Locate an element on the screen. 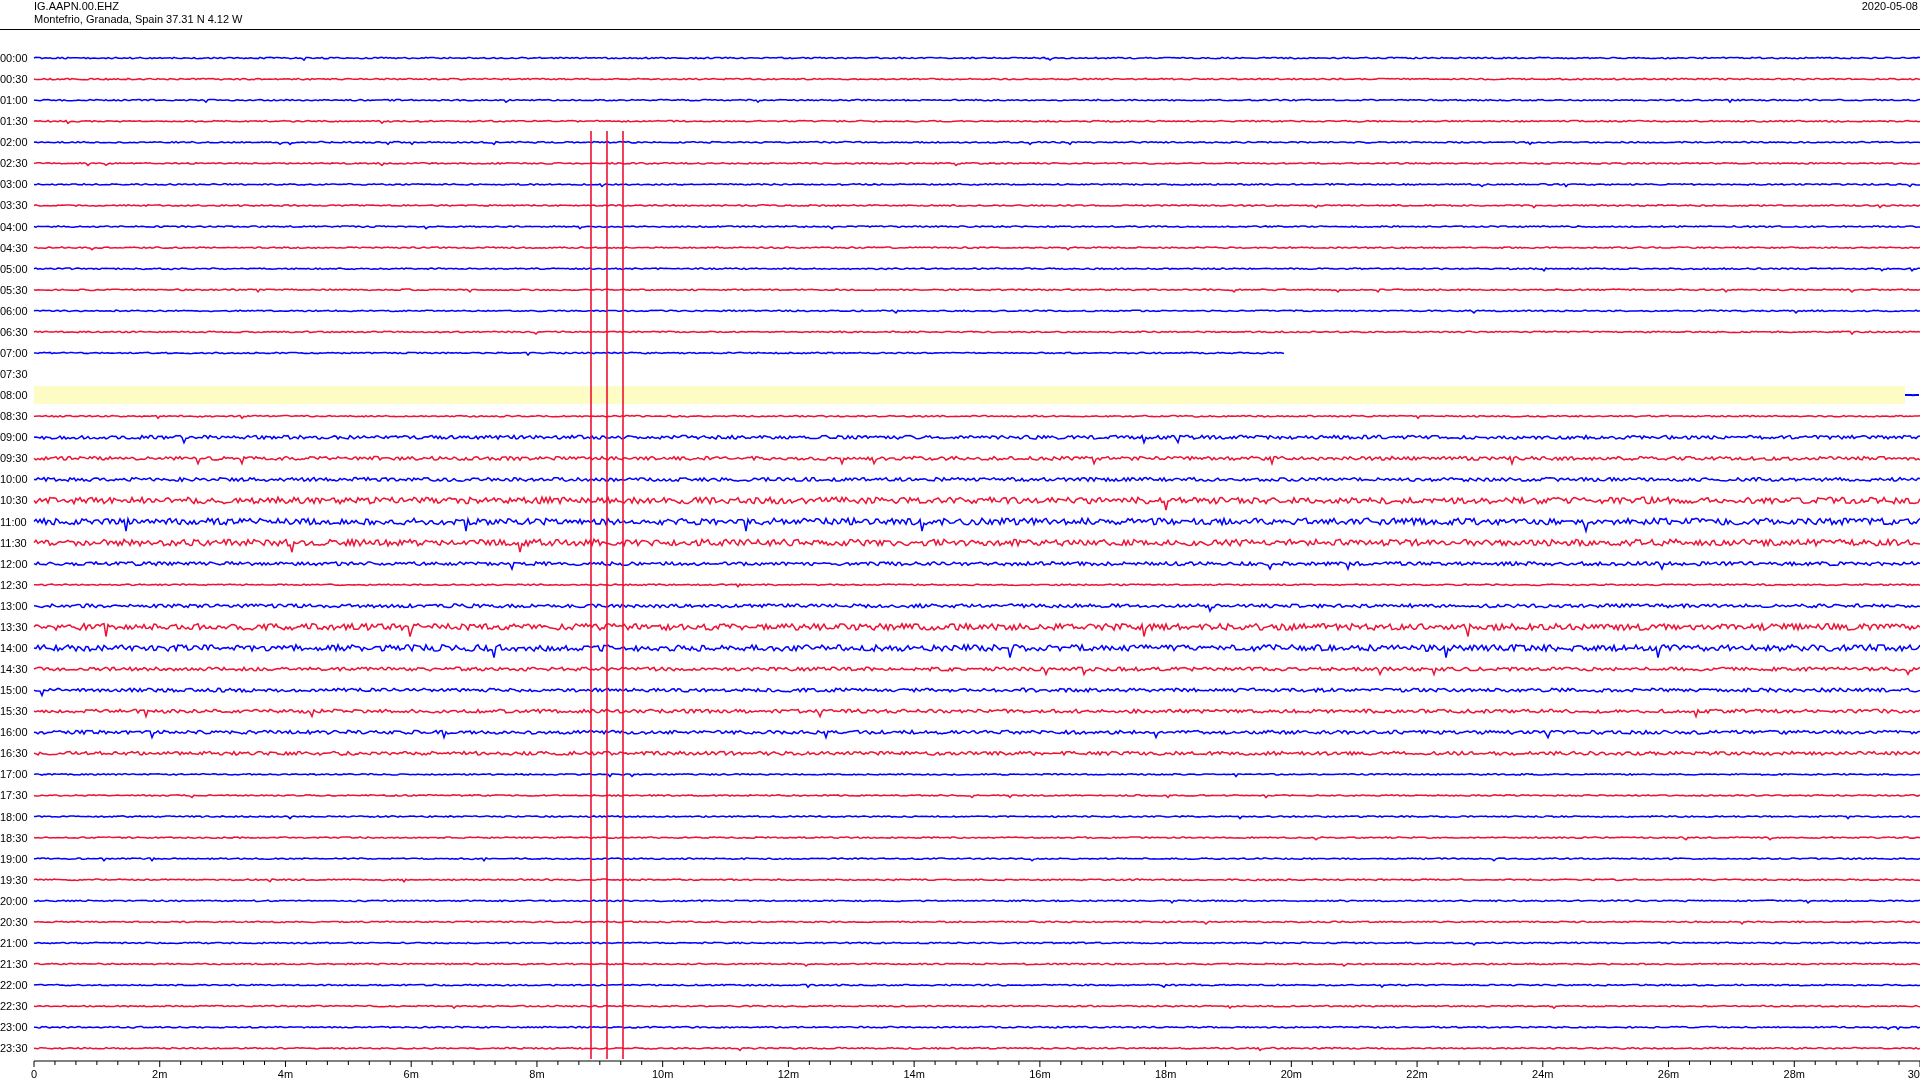  time-label: 21:30 is located at coordinates (14, 964).